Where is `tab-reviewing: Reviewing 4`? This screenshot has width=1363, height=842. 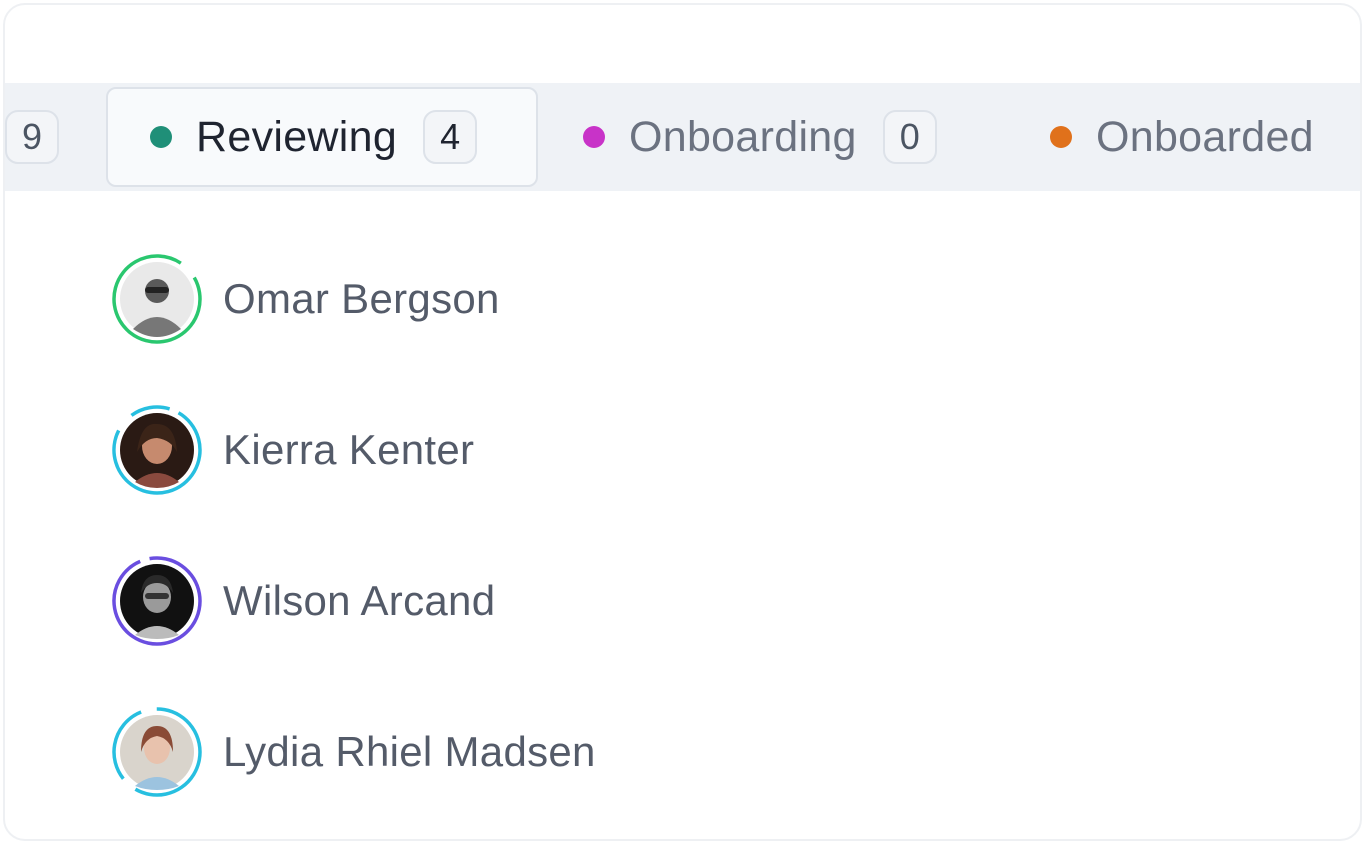 tab-reviewing: Reviewing 4 is located at coordinates (322, 137).